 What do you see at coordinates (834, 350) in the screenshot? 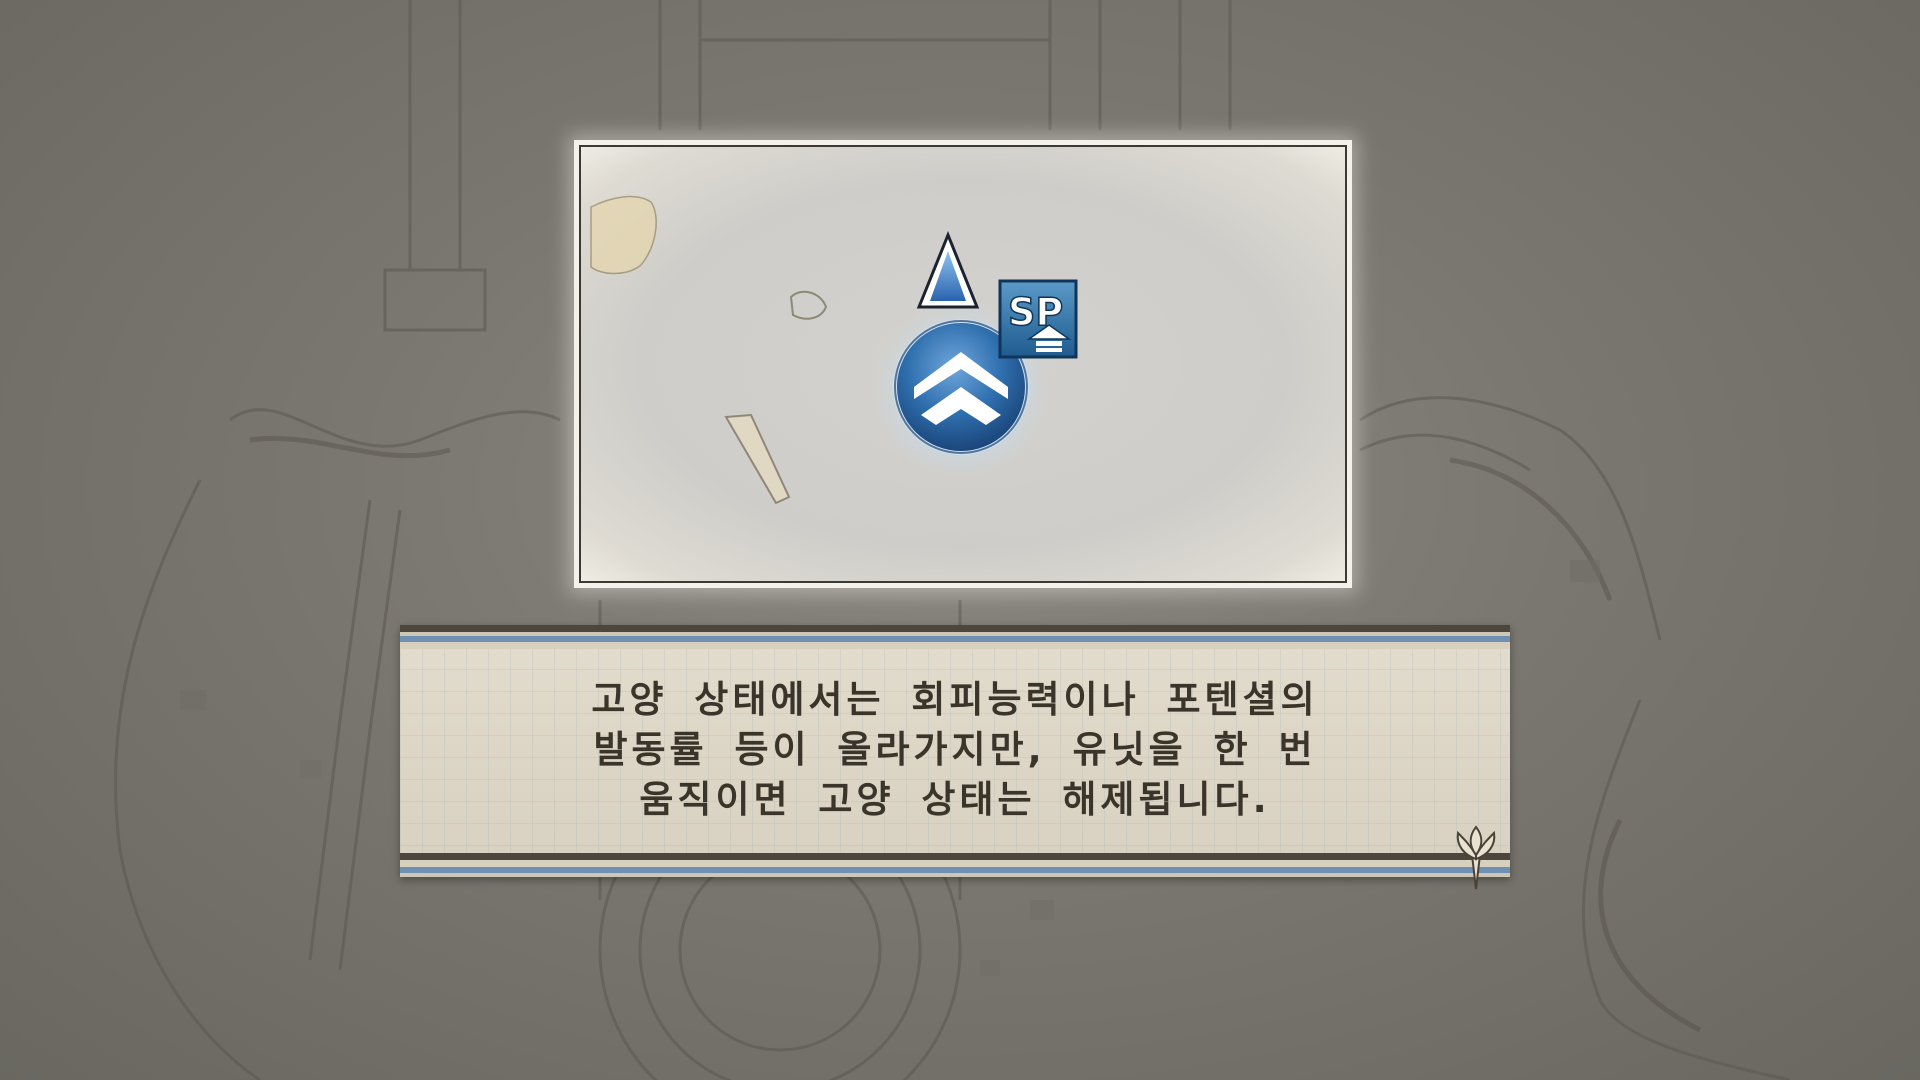
I see `tutorial-illustration: SP` at bounding box center [834, 350].